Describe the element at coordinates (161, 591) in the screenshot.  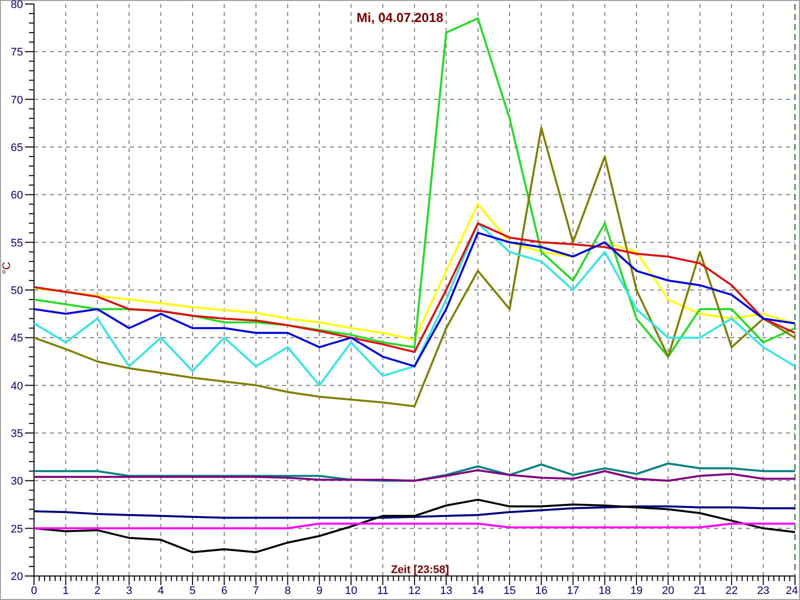
I see `tick-label: 4` at that location.